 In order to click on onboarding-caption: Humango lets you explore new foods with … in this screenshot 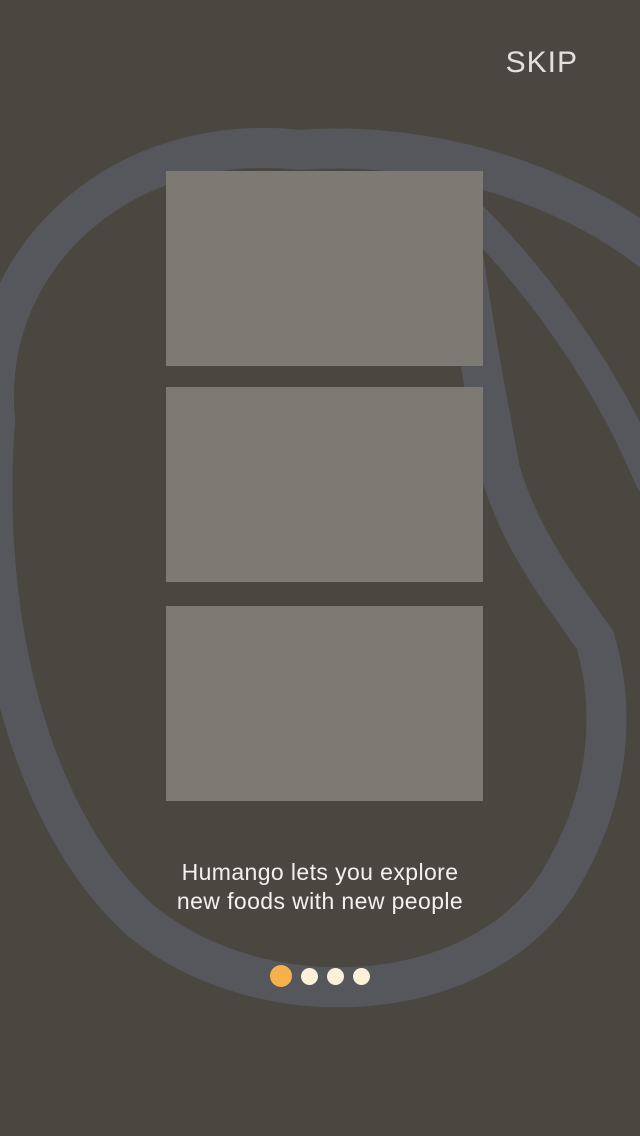, I will do `click(320, 887)`.